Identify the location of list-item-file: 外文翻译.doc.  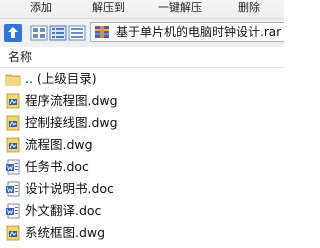
(142, 211).